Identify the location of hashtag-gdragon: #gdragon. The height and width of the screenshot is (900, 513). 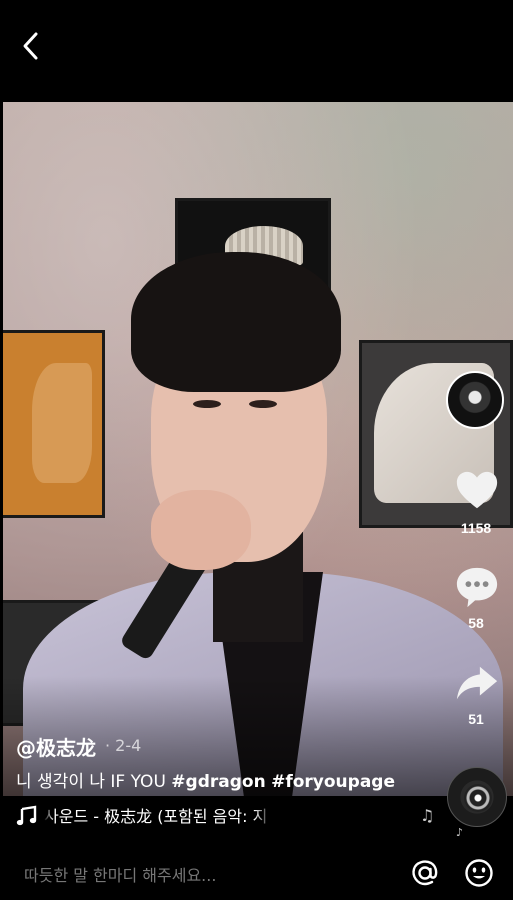
(218, 782).